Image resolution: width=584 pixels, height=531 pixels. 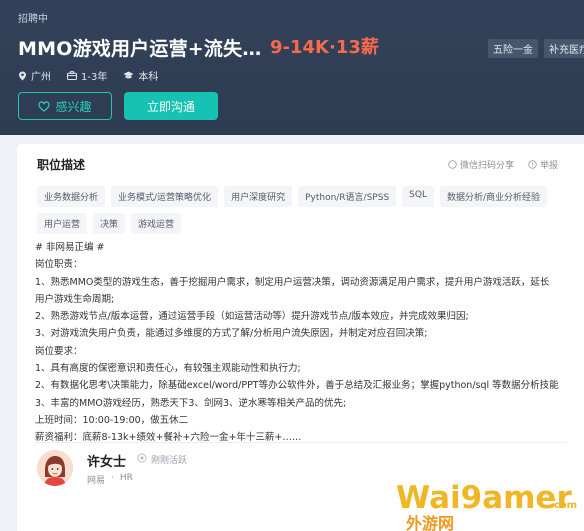 What do you see at coordinates (72, 75) in the screenshot?
I see `briefcase-icon` at bounding box center [72, 75].